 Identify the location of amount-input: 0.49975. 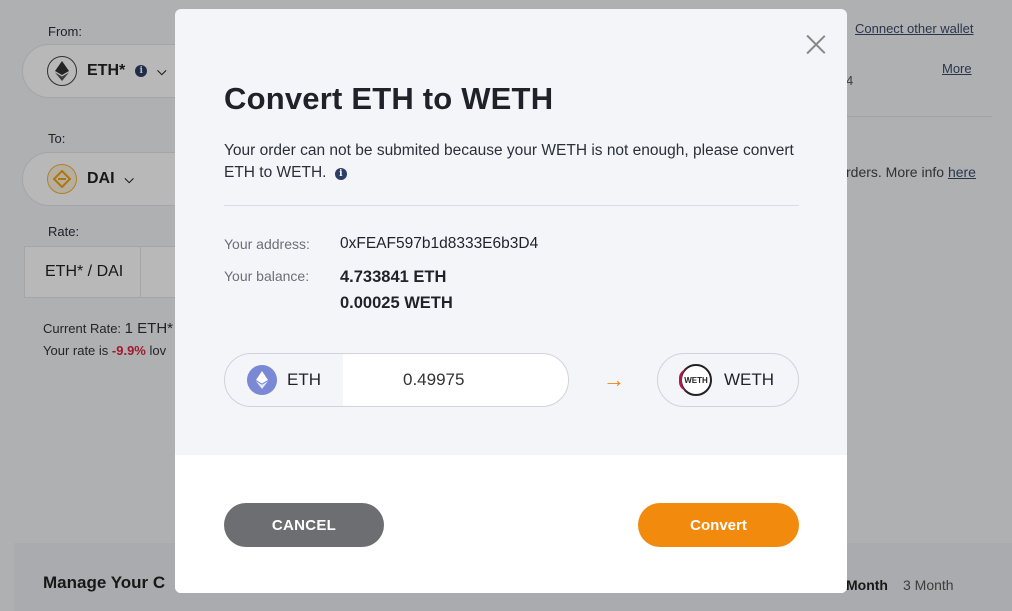
(455, 380).